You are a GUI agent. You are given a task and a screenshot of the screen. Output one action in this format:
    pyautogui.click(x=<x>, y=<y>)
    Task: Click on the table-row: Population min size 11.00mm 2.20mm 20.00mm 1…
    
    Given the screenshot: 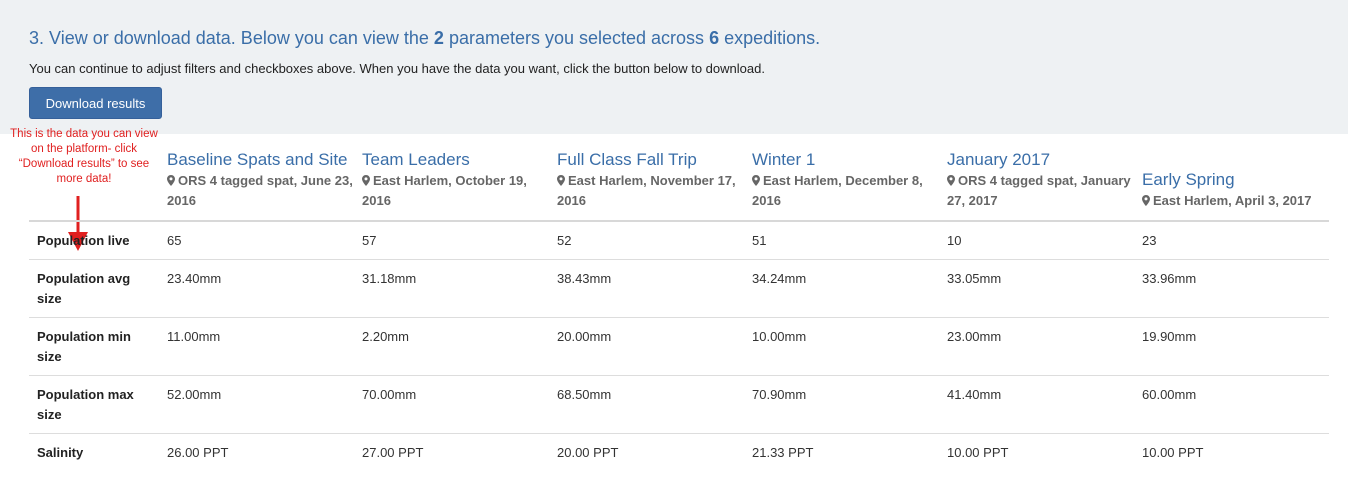 What is the action you would take?
    pyautogui.click(x=679, y=346)
    